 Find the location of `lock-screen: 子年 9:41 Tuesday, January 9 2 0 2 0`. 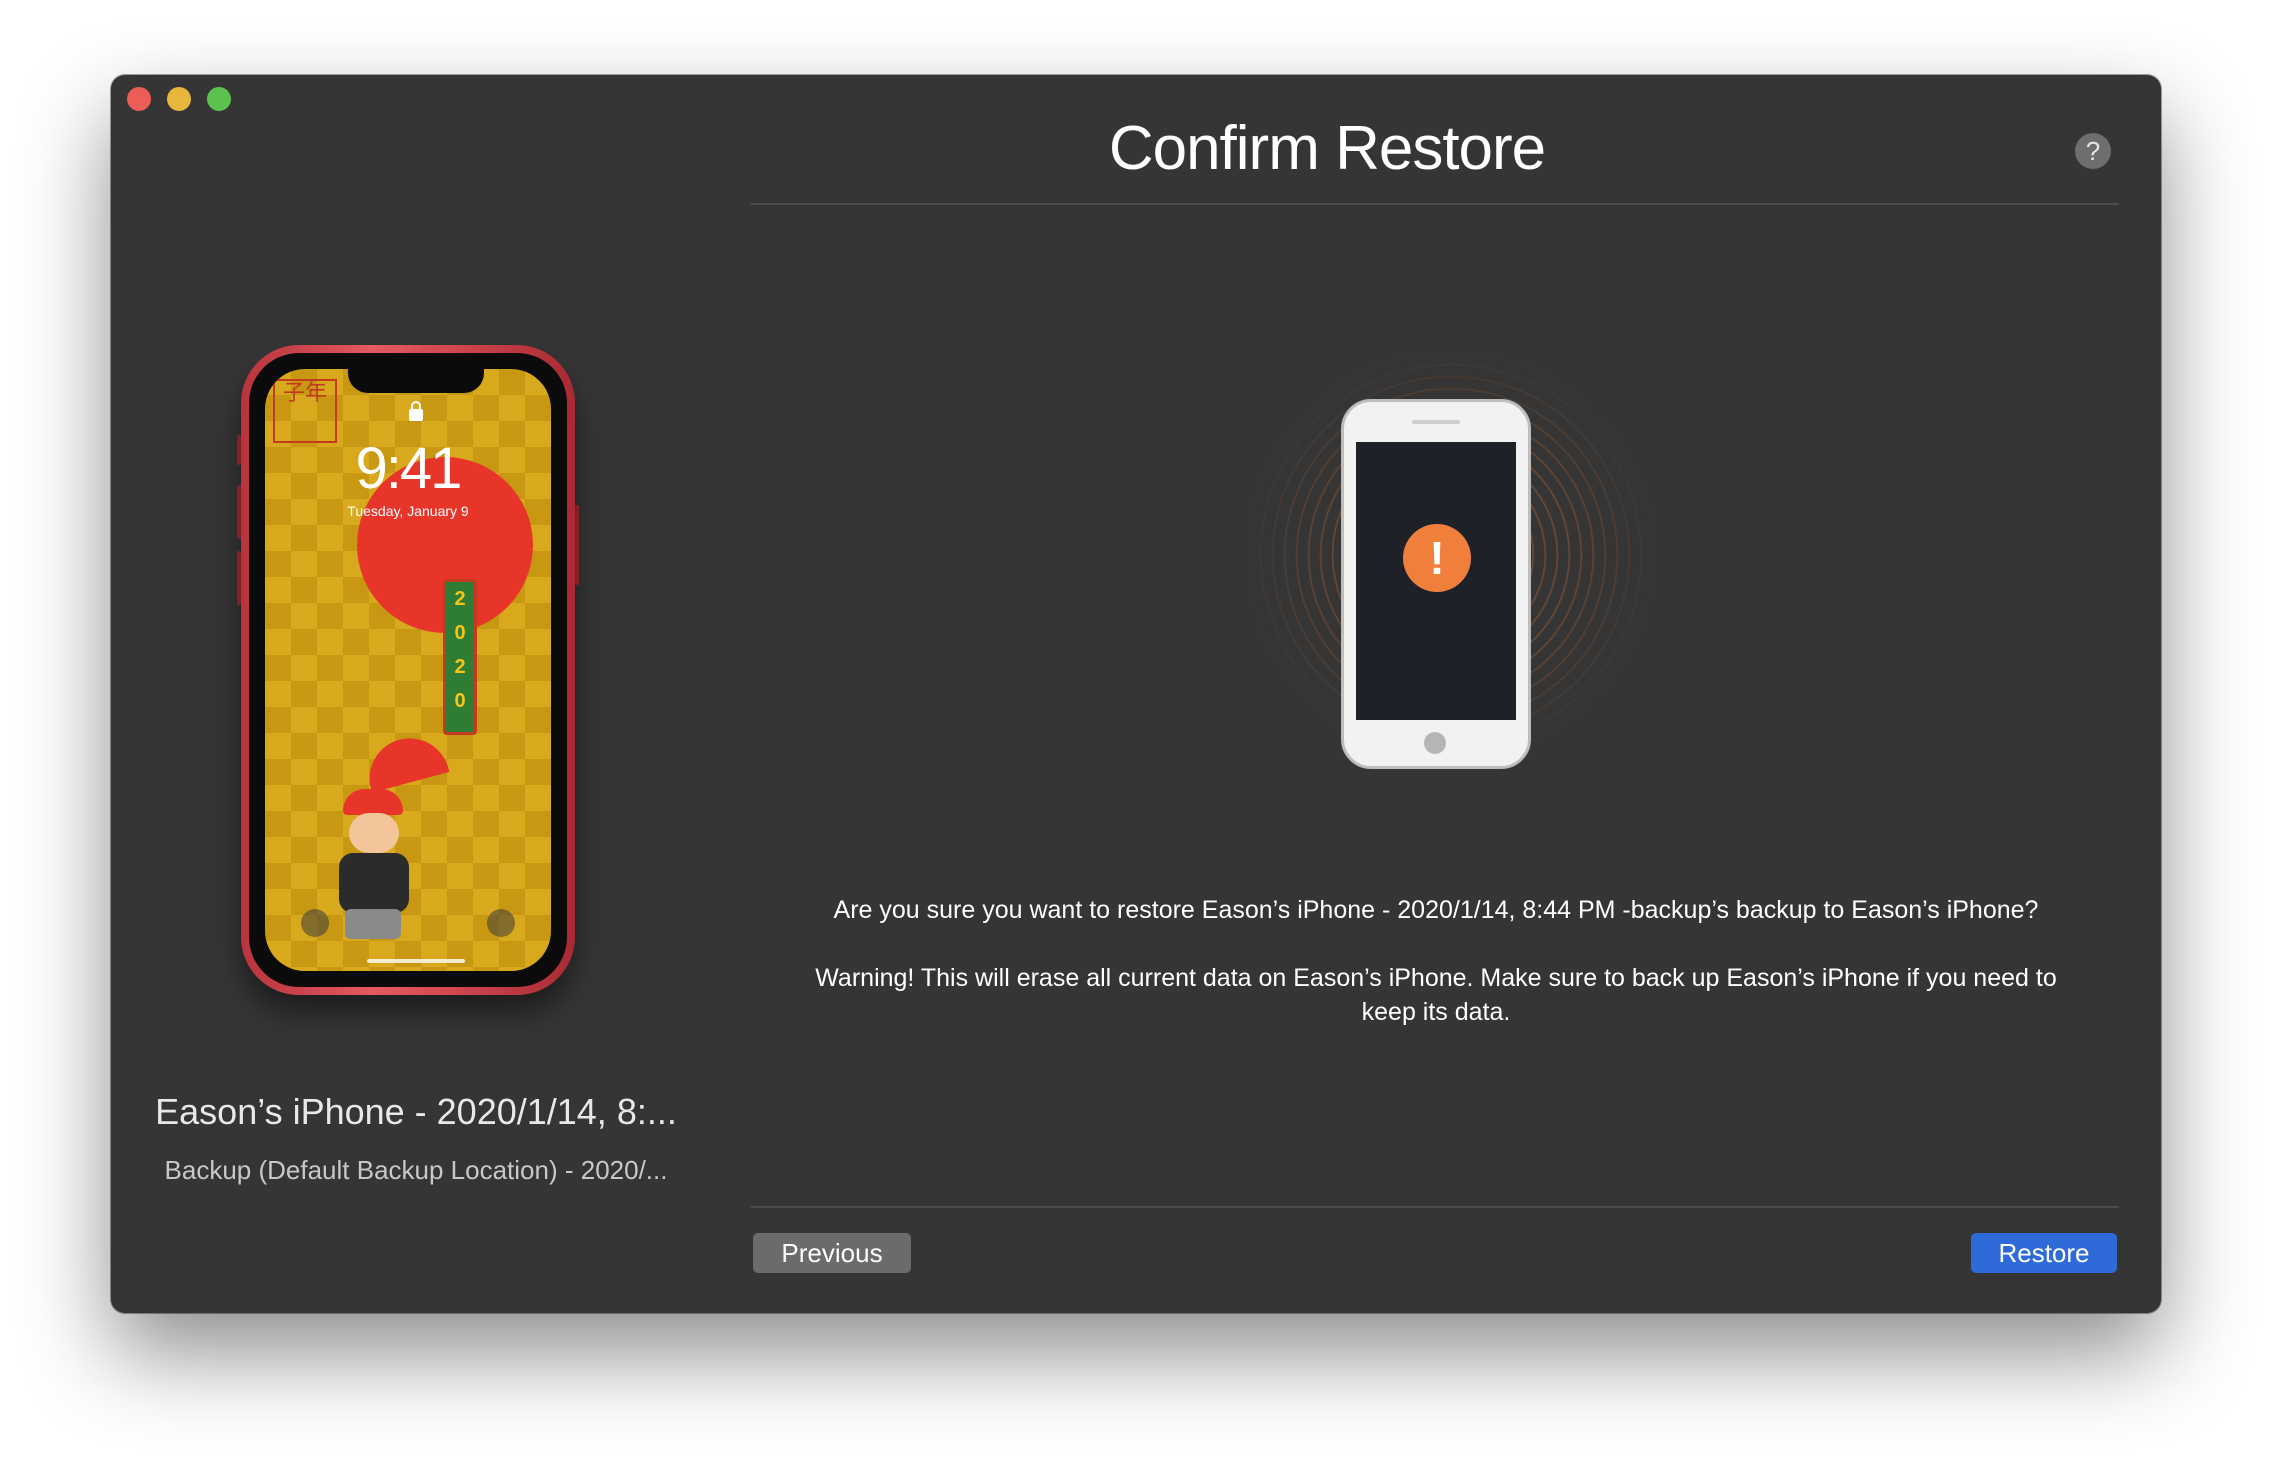

lock-screen: 子年 9:41 Tuesday, January 9 2 0 2 0 is located at coordinates (408, 670).